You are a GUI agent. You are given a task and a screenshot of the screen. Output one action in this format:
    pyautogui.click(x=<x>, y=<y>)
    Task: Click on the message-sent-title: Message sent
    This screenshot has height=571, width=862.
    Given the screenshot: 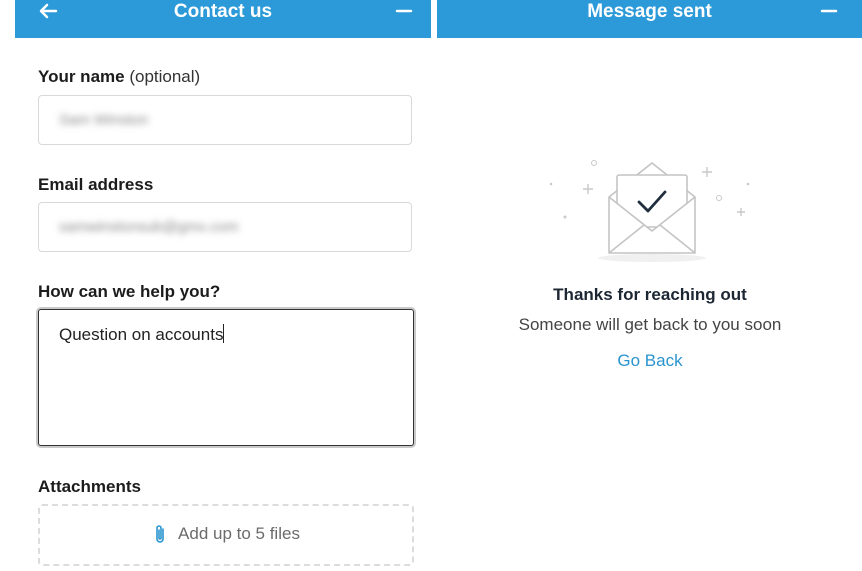 What is the action you would take?
    pyautogui.click(x=649, y=11)
    